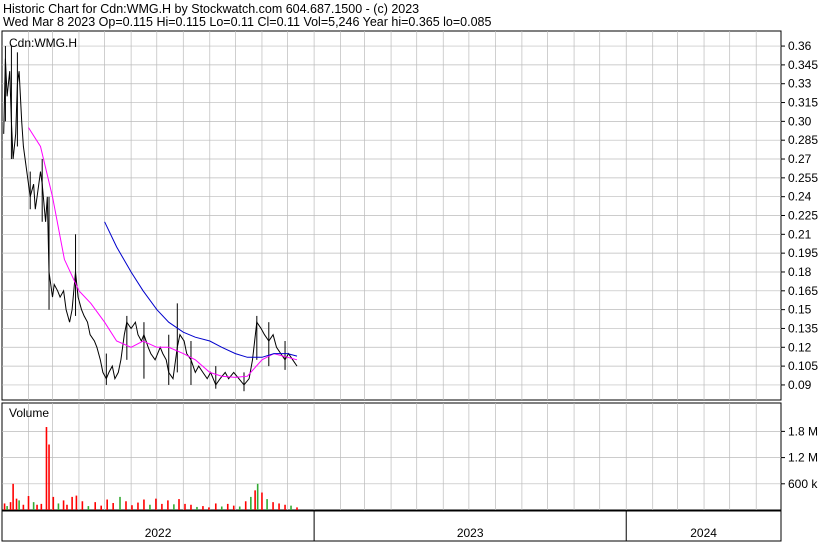 Image resolution: width=830 pixels, height=543 pixels. I want to click on price-tick-label: 0.36, so click(800, 46).